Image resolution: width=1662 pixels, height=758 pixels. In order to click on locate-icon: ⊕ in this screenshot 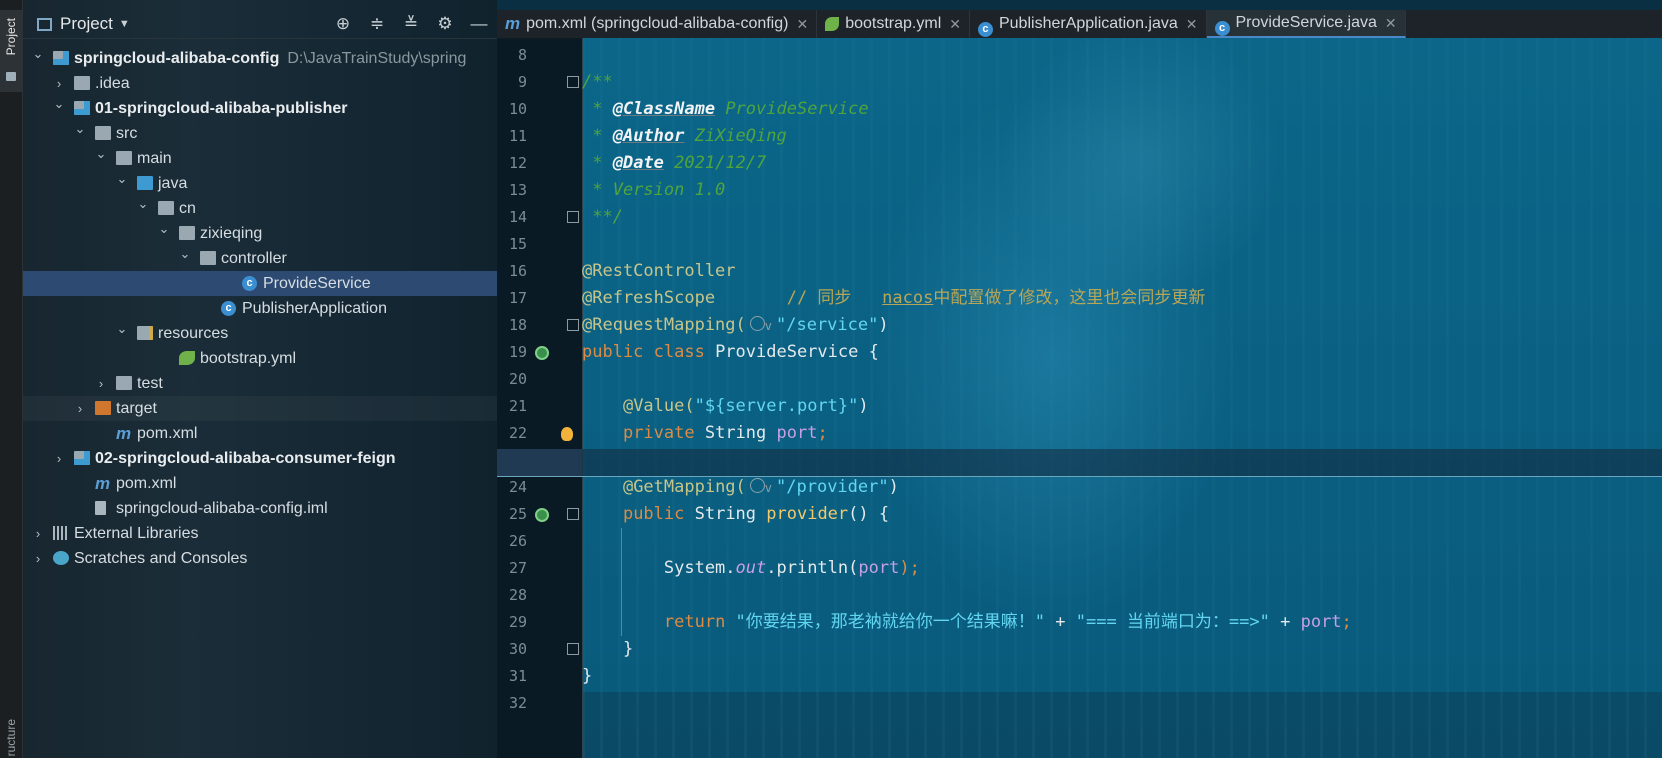, I will do `click(343, 24)`.